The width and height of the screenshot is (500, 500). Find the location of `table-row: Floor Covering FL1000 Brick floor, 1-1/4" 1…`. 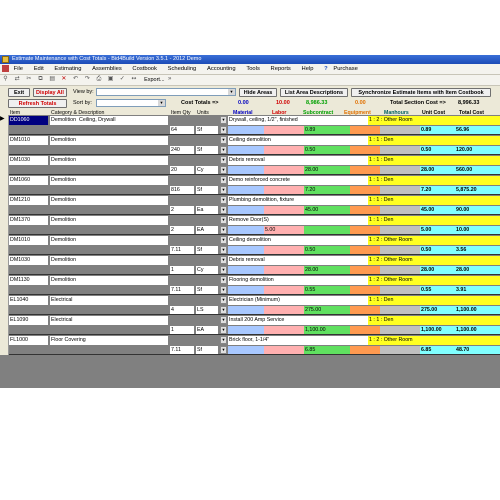

table-row: Floor Covering FL1000 Brick floor, 1-1/4" 1… is located at coordinates (250, 345).